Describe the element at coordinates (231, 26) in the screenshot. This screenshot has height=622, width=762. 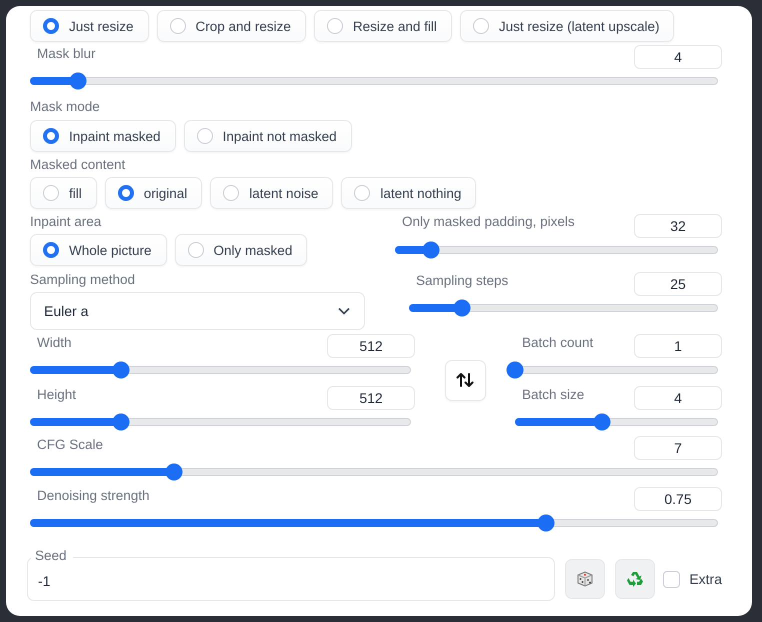
I see `radio-option: Crop and resize` at that location.